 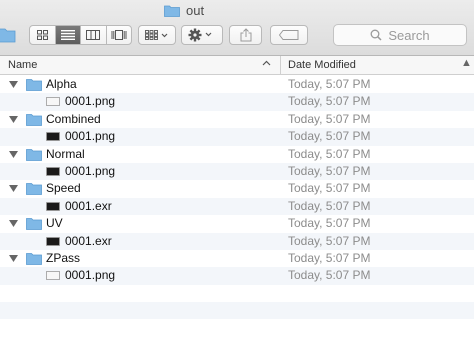 What do you see at coordinates (54, 223) in the screenshot?
I see `folder-name: UV` at bounding box center [54, 223].